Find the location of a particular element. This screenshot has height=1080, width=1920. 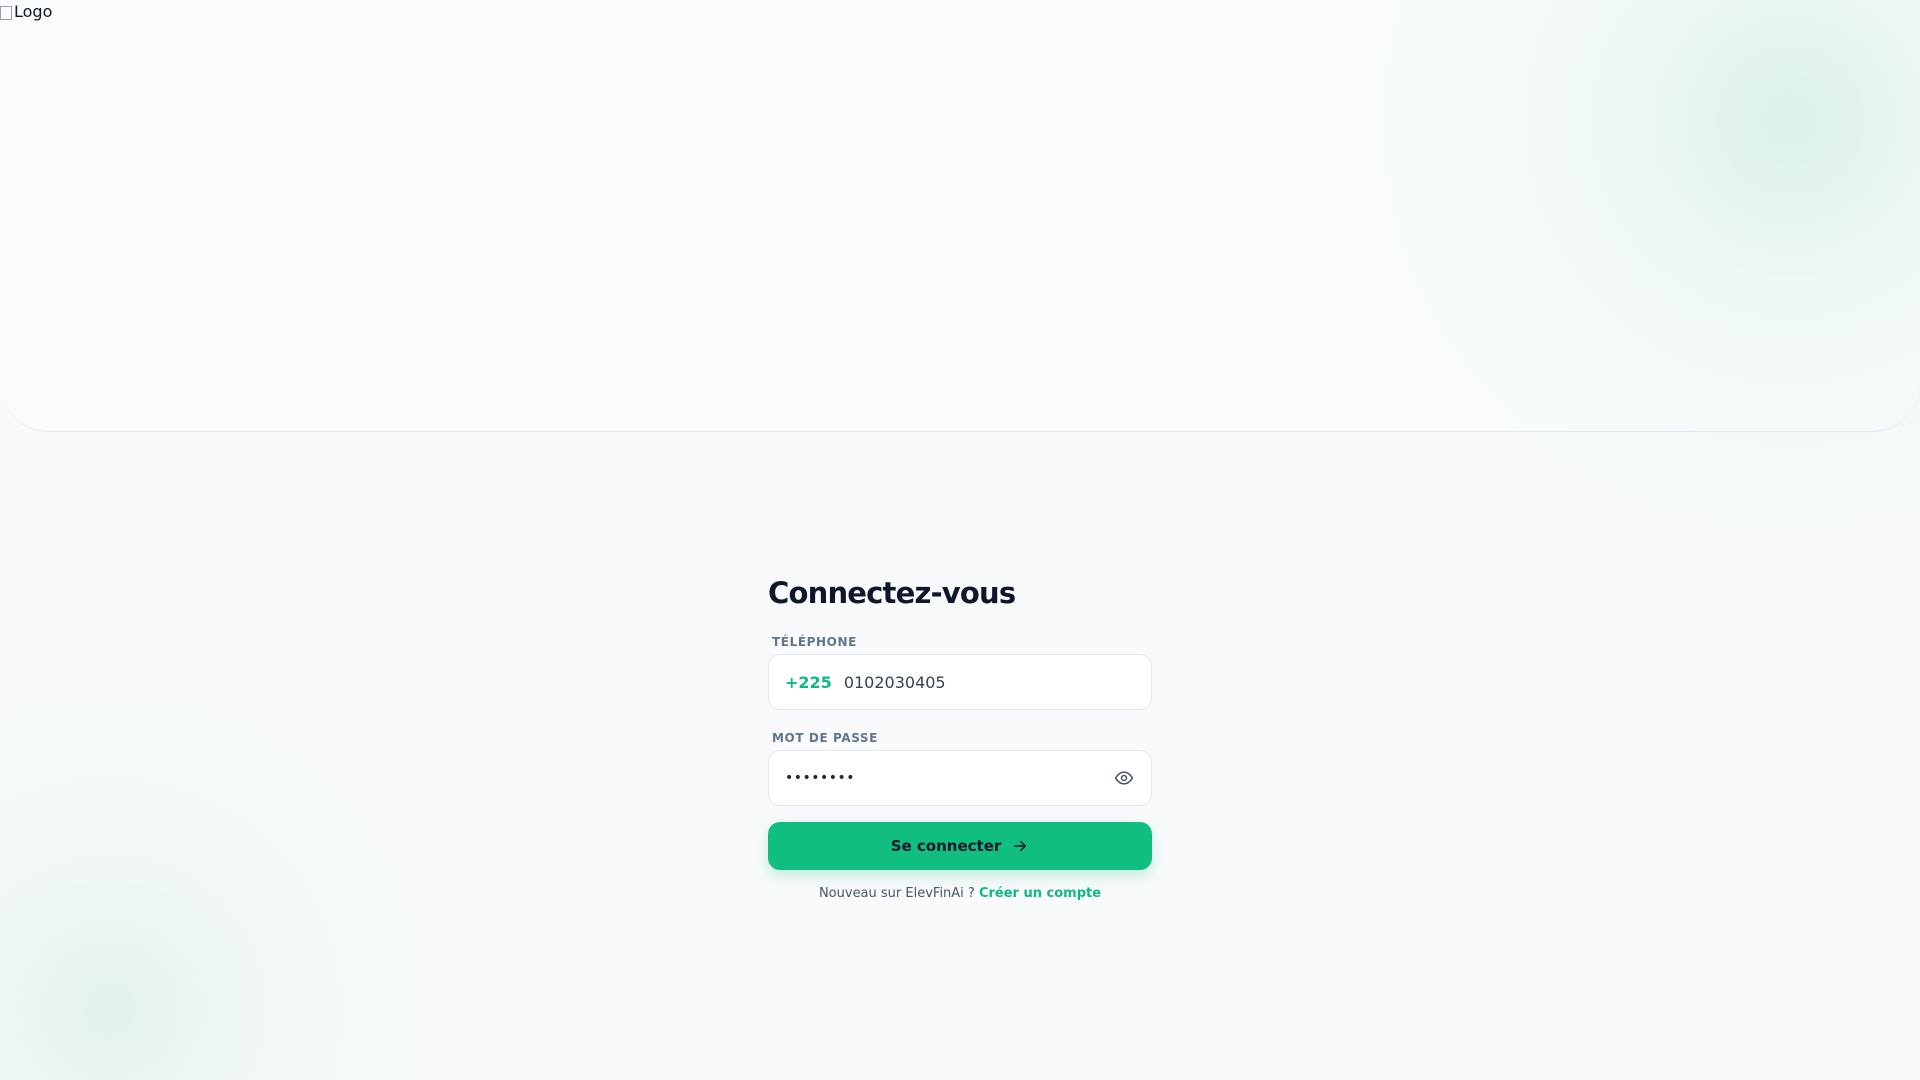

logo: Logo is located at coordinates (26, 11).